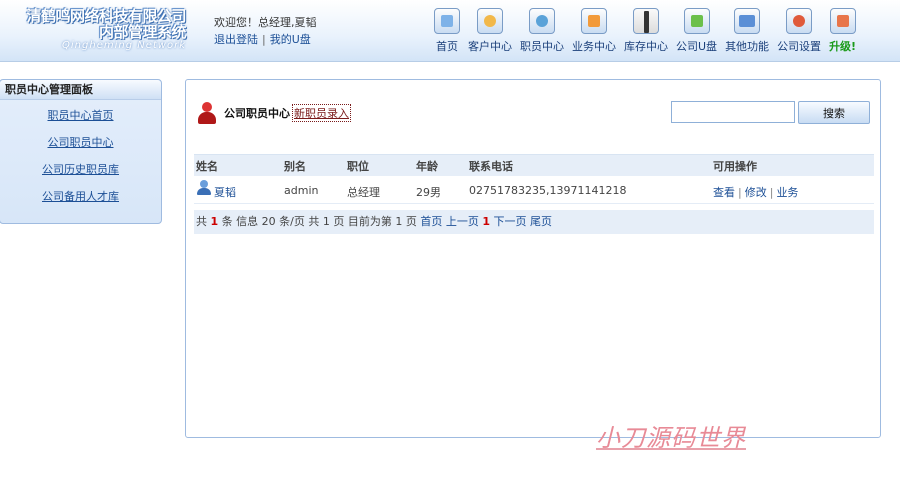 Image resolution: width=900 pixels, height=501 pixels. I want to click on sidebar-item-talent-pool: 公司备用人才库, so click(80, 196).